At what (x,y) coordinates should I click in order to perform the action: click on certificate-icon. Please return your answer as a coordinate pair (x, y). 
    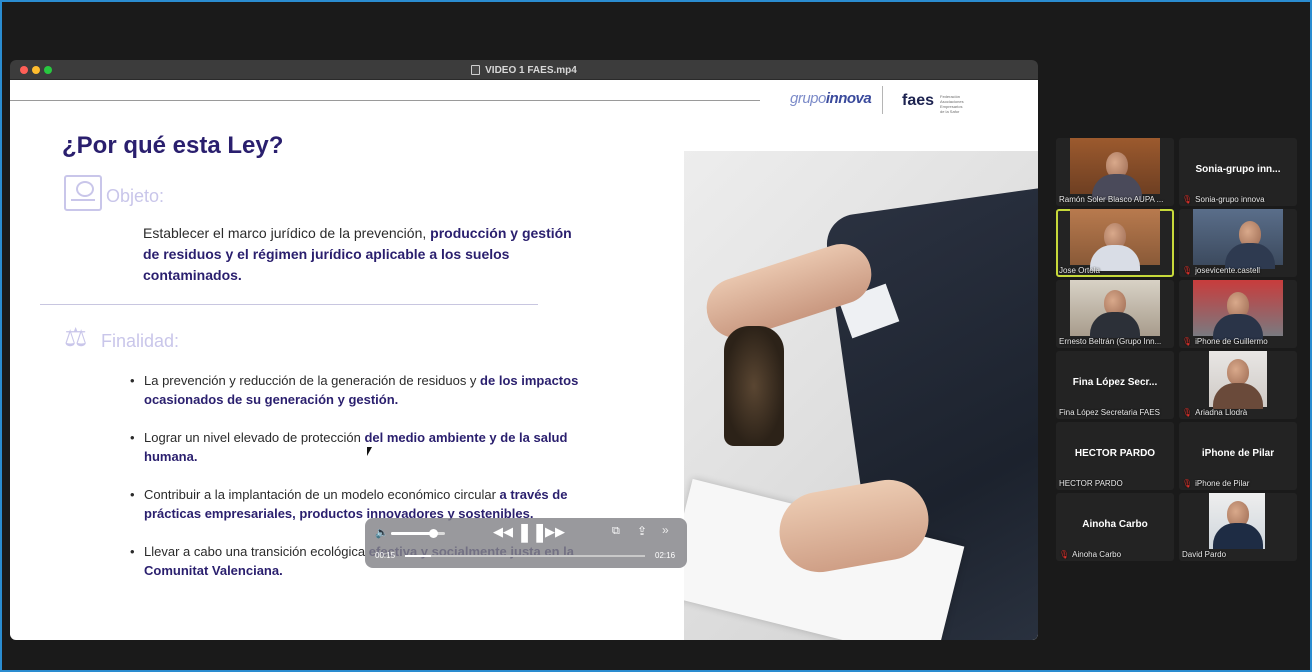
    Looking at the image, I should click on (83, 193).